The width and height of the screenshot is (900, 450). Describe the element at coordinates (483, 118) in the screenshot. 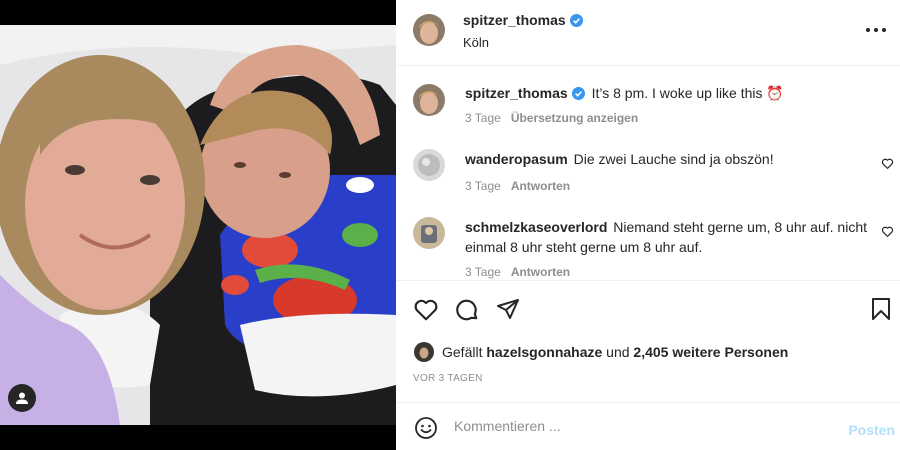

I see `caption-time: 3 Tage` at that location.